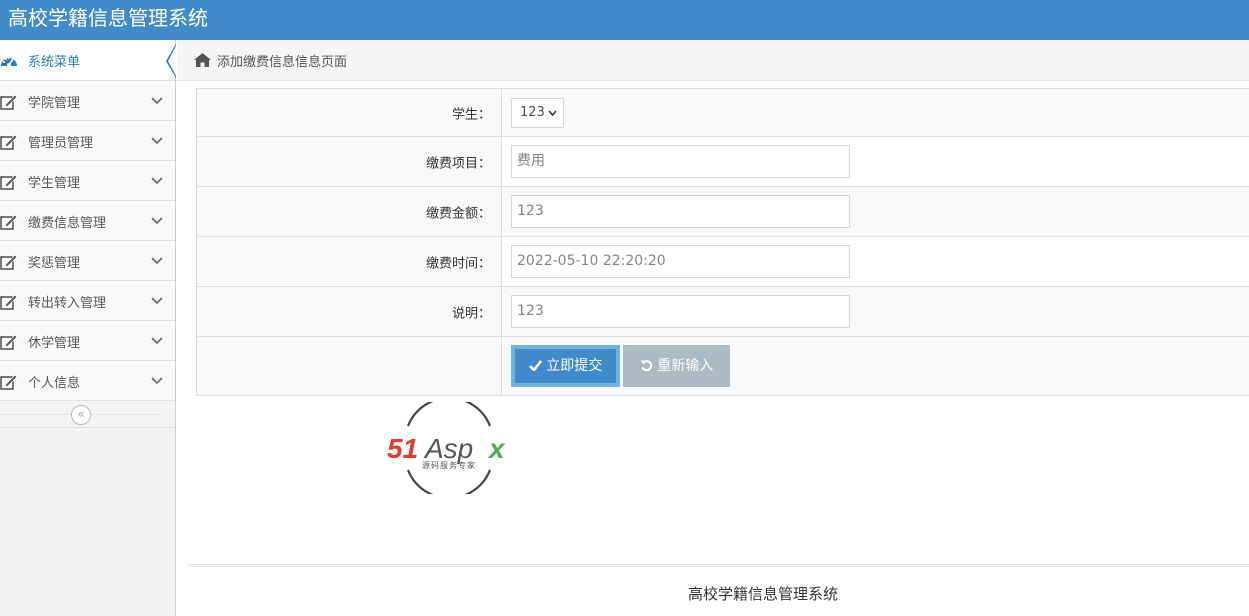  What do you see at coordinates (676, 366) in the screenshot?
I see `reset-button: 重新输入` at bounding box center [676, 366].